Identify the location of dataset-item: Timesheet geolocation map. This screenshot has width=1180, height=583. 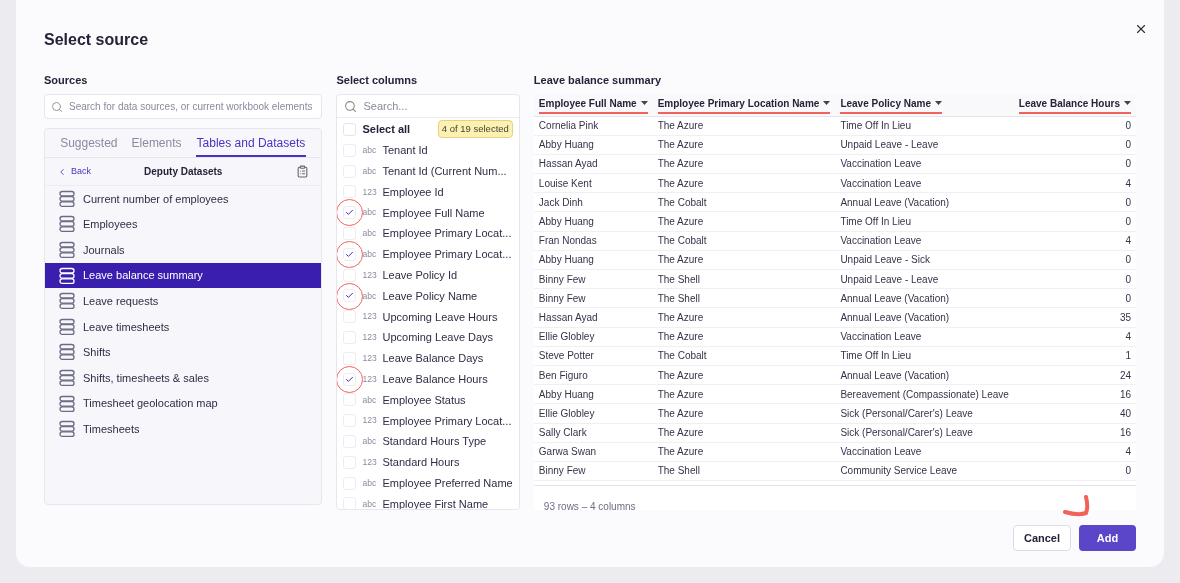
(183, 403).